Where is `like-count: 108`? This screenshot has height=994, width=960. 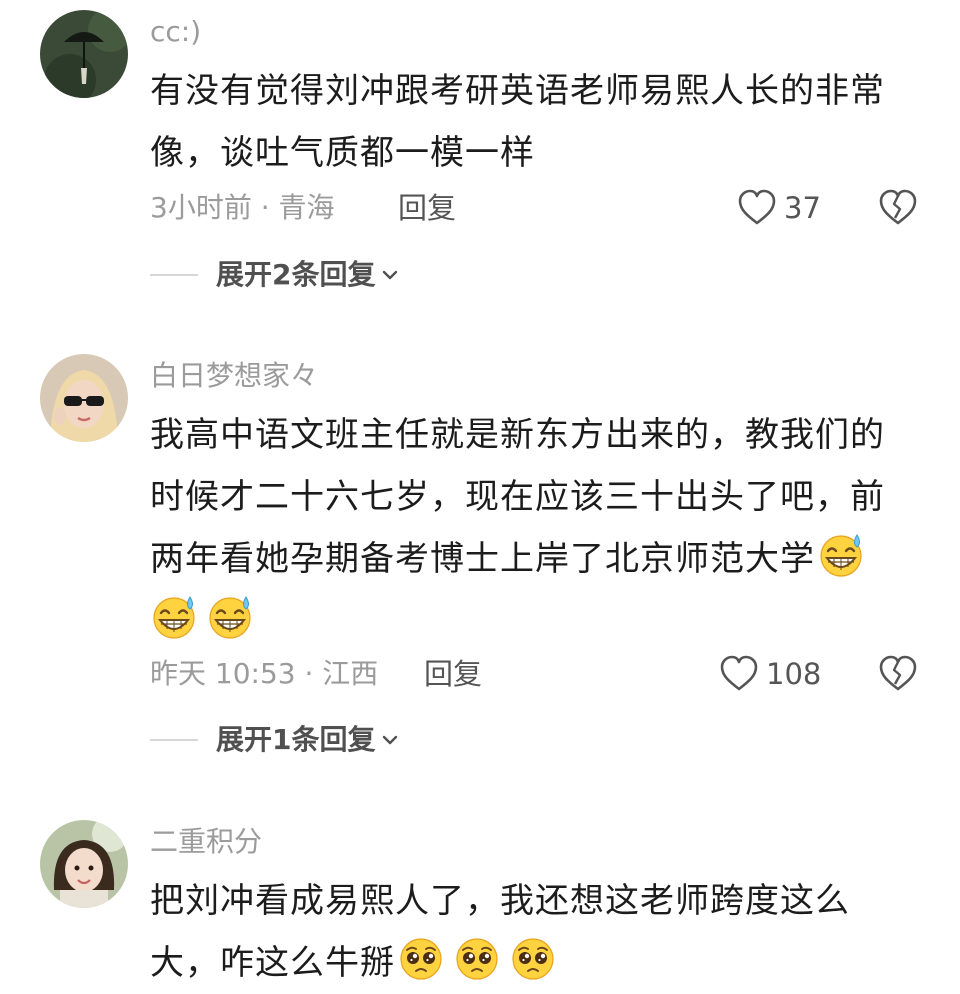 like-count: 108 is located at coordinates (794, 674).